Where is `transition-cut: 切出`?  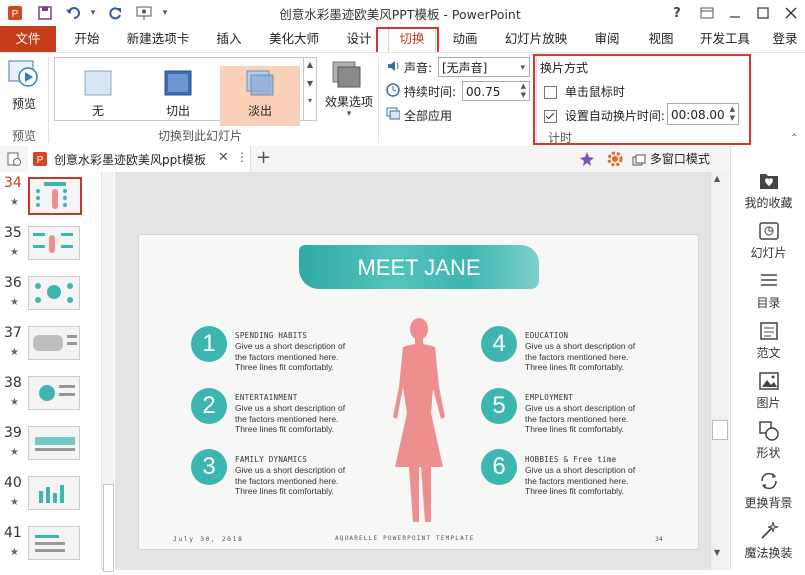 transition-cut: 切出 is located at coordinates (178, 96).